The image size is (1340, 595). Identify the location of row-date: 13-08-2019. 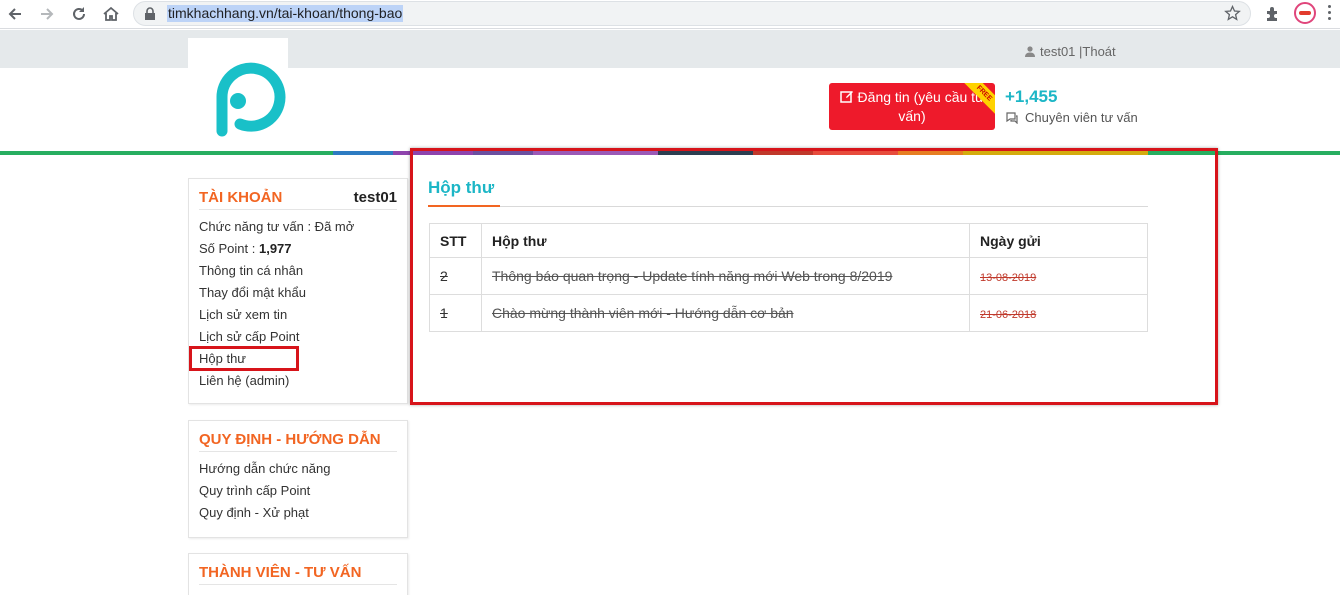
(1058, 276).